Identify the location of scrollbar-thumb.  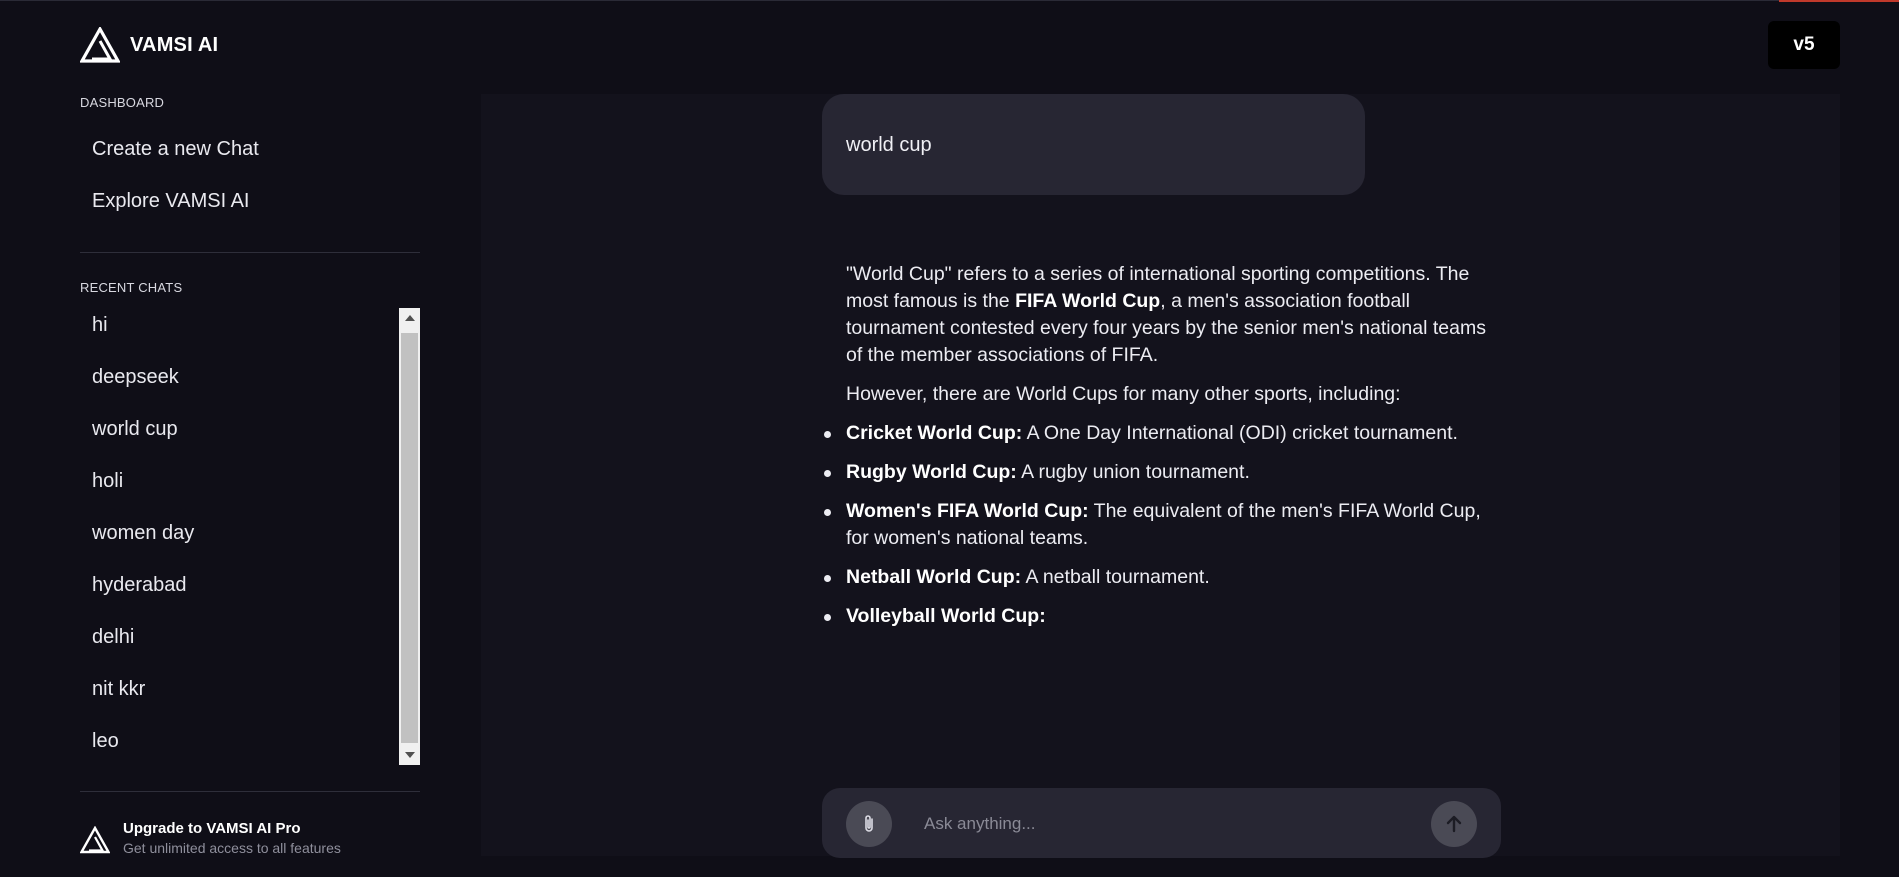
(409, 538).